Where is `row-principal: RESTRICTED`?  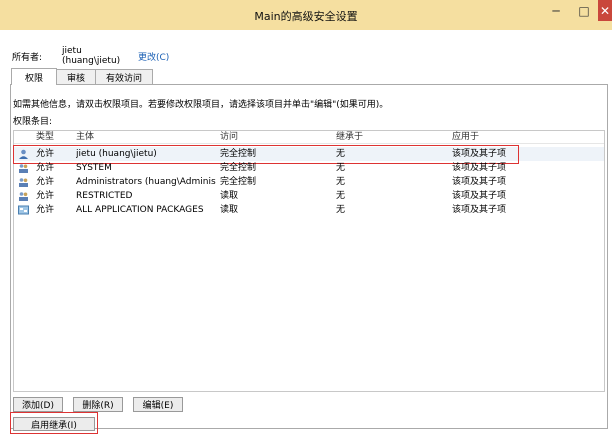 row-principal: RESTRICTED is located at coordinates (104, 196).